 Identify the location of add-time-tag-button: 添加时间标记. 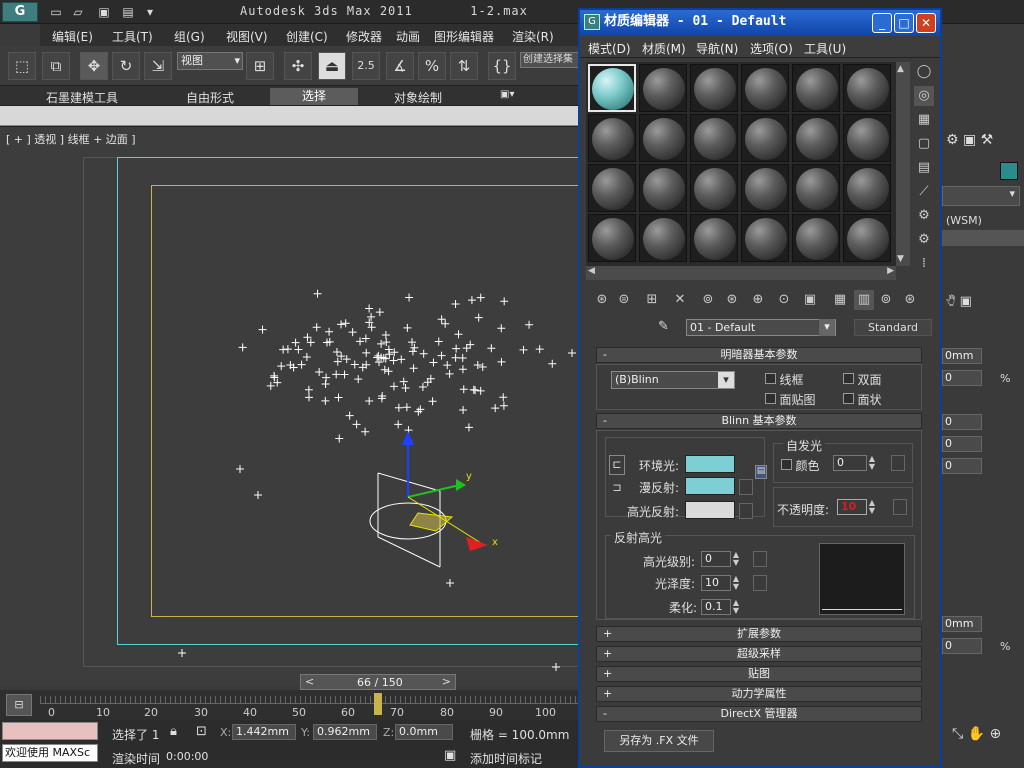
(506, 758).